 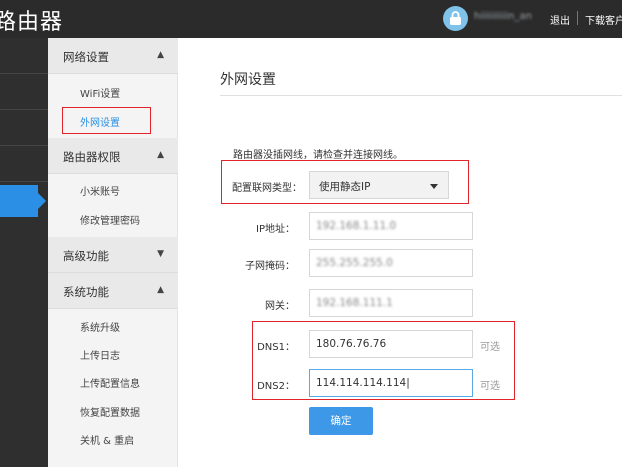 I want to click on section-router-permissions: 路由器权限 ▲, so click(x=113, y=156).